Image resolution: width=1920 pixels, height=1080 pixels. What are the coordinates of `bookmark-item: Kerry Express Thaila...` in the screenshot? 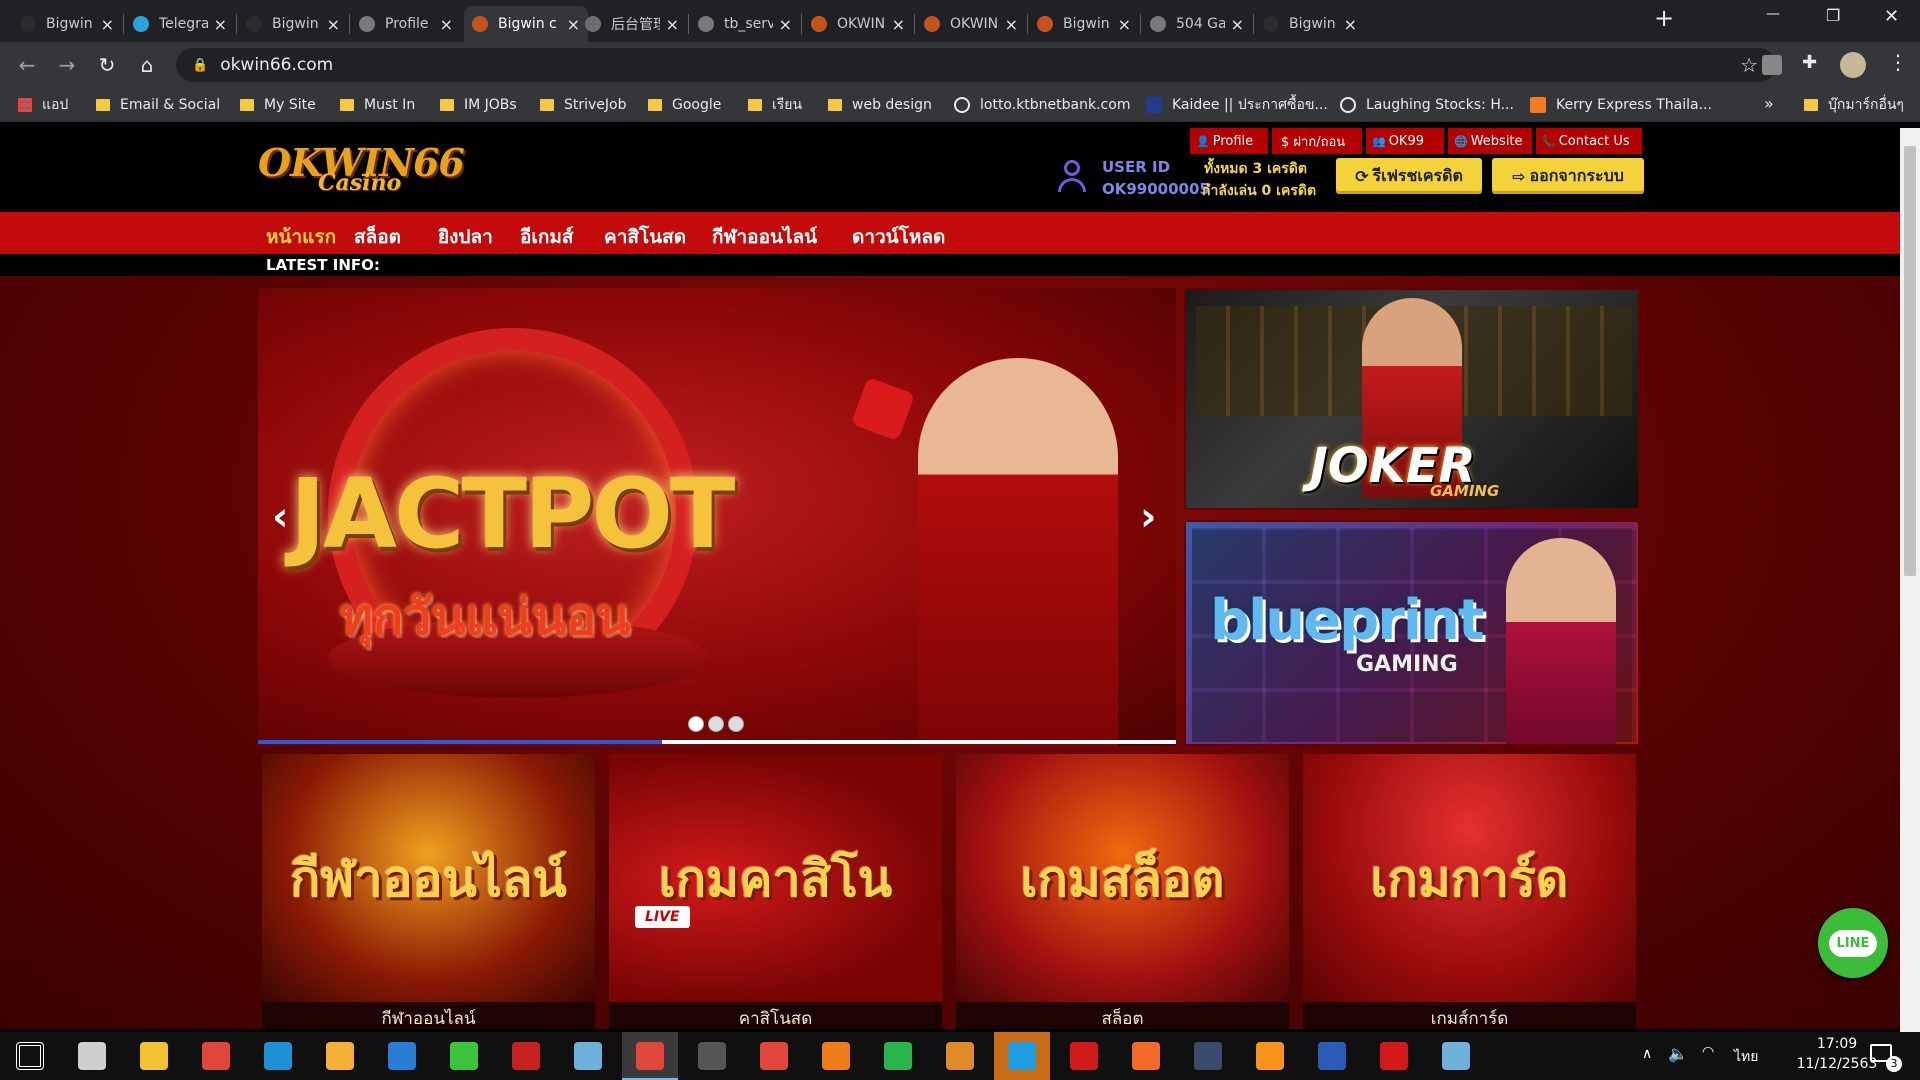 It's located at (1621, 105).